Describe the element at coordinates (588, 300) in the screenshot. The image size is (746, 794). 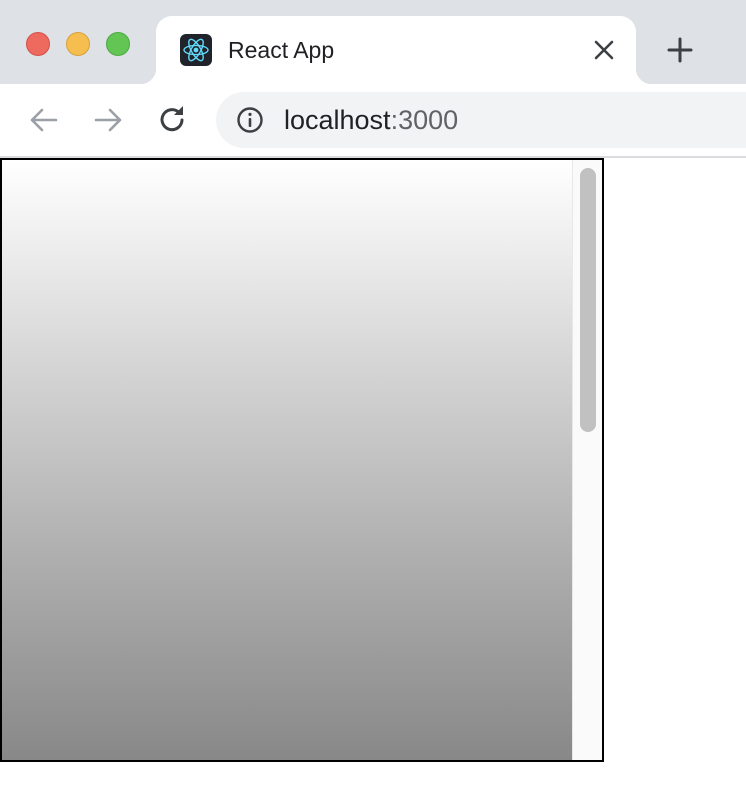
I see `scrollbar-thumb` at that location.